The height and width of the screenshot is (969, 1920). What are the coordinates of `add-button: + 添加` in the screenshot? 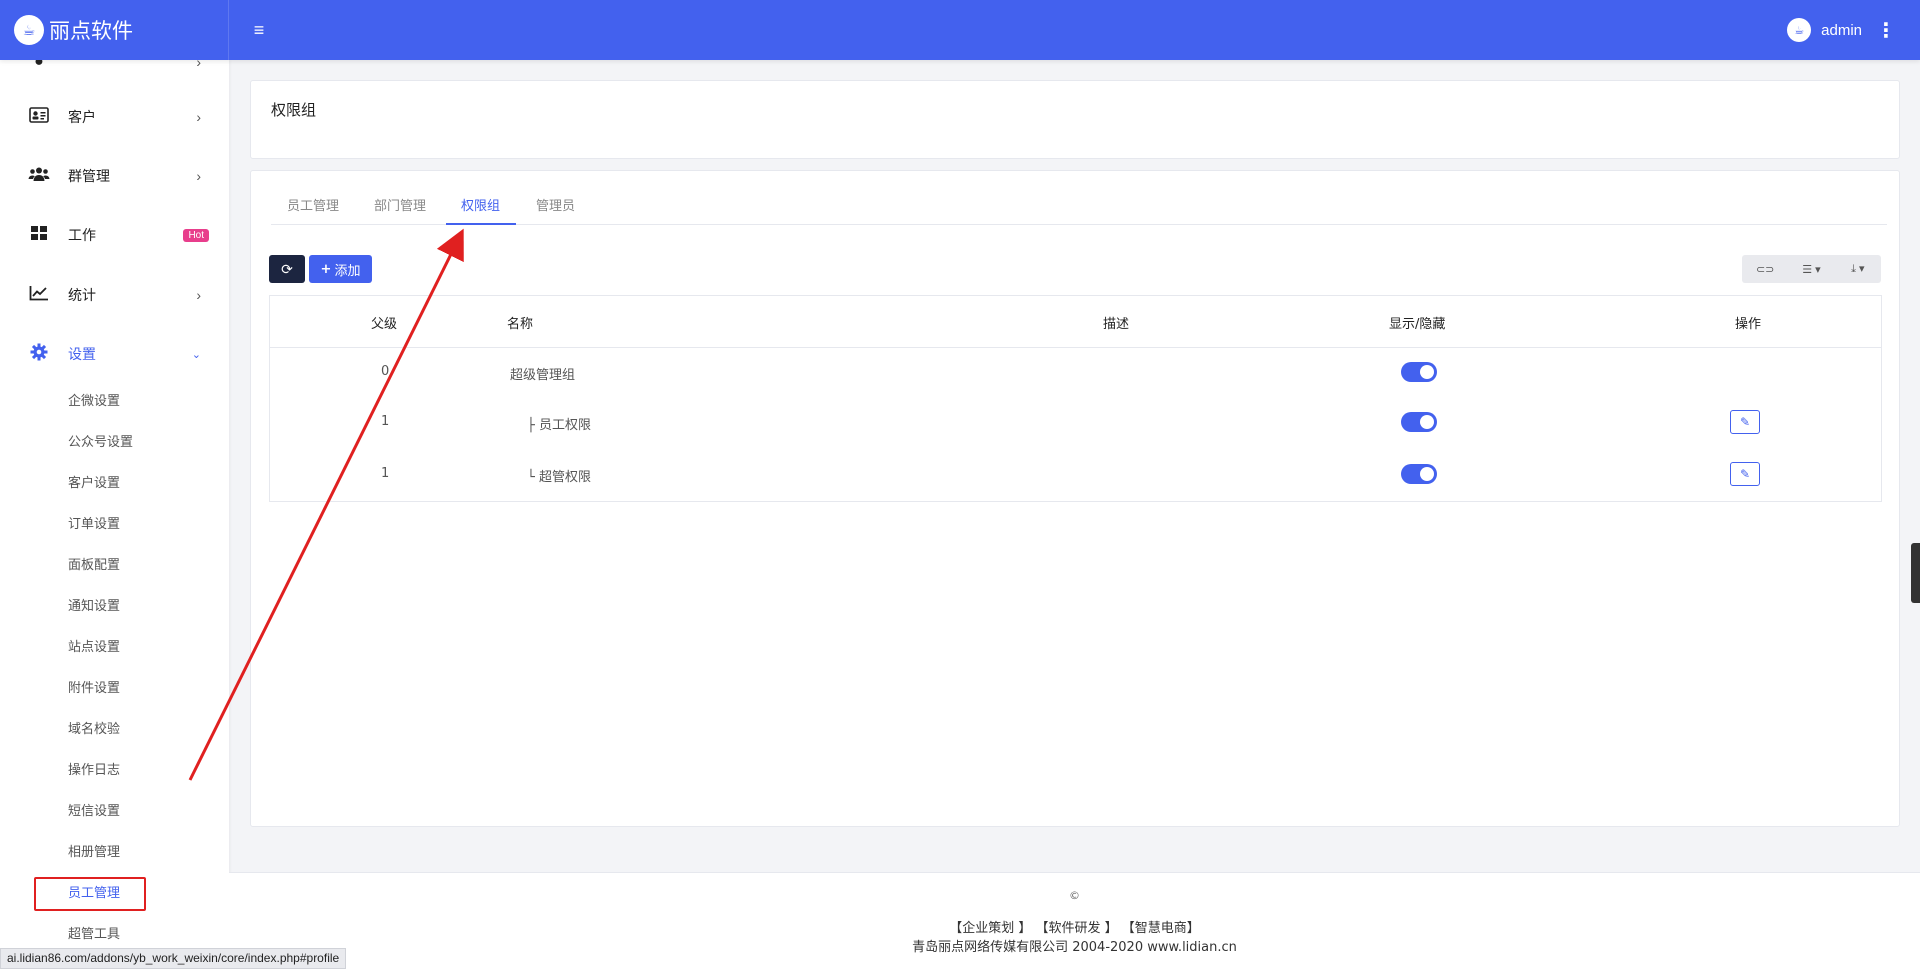 It's located at (340, 269).